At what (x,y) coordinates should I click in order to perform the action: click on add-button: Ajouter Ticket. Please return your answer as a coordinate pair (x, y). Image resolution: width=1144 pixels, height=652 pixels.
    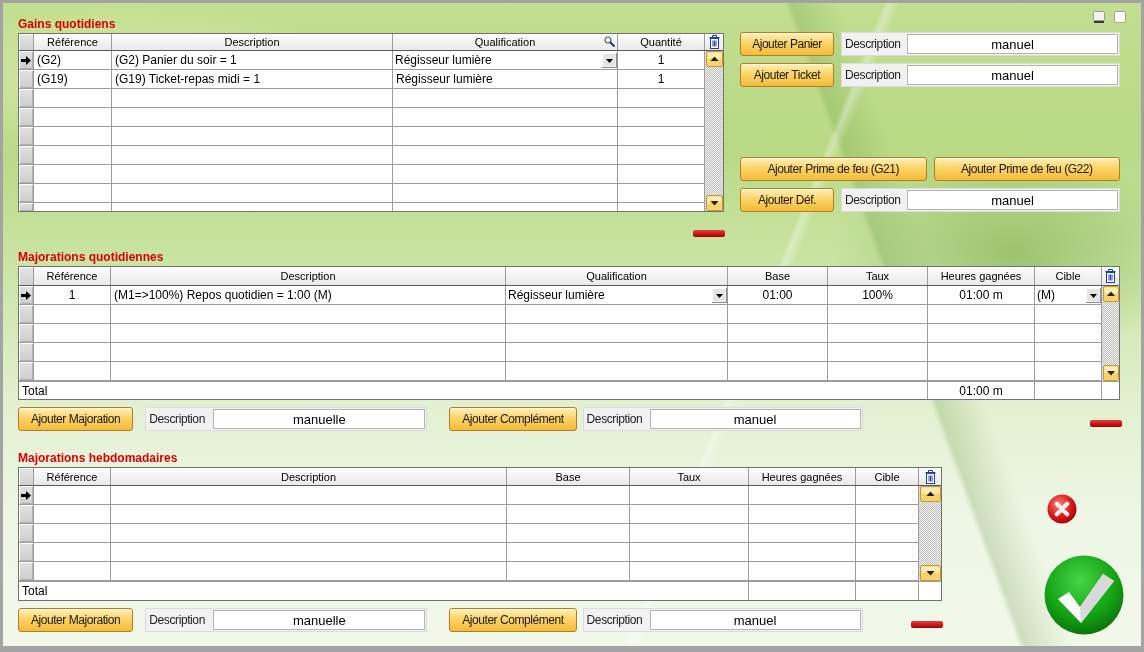
    Looking at the image, I should click on (787, 75).